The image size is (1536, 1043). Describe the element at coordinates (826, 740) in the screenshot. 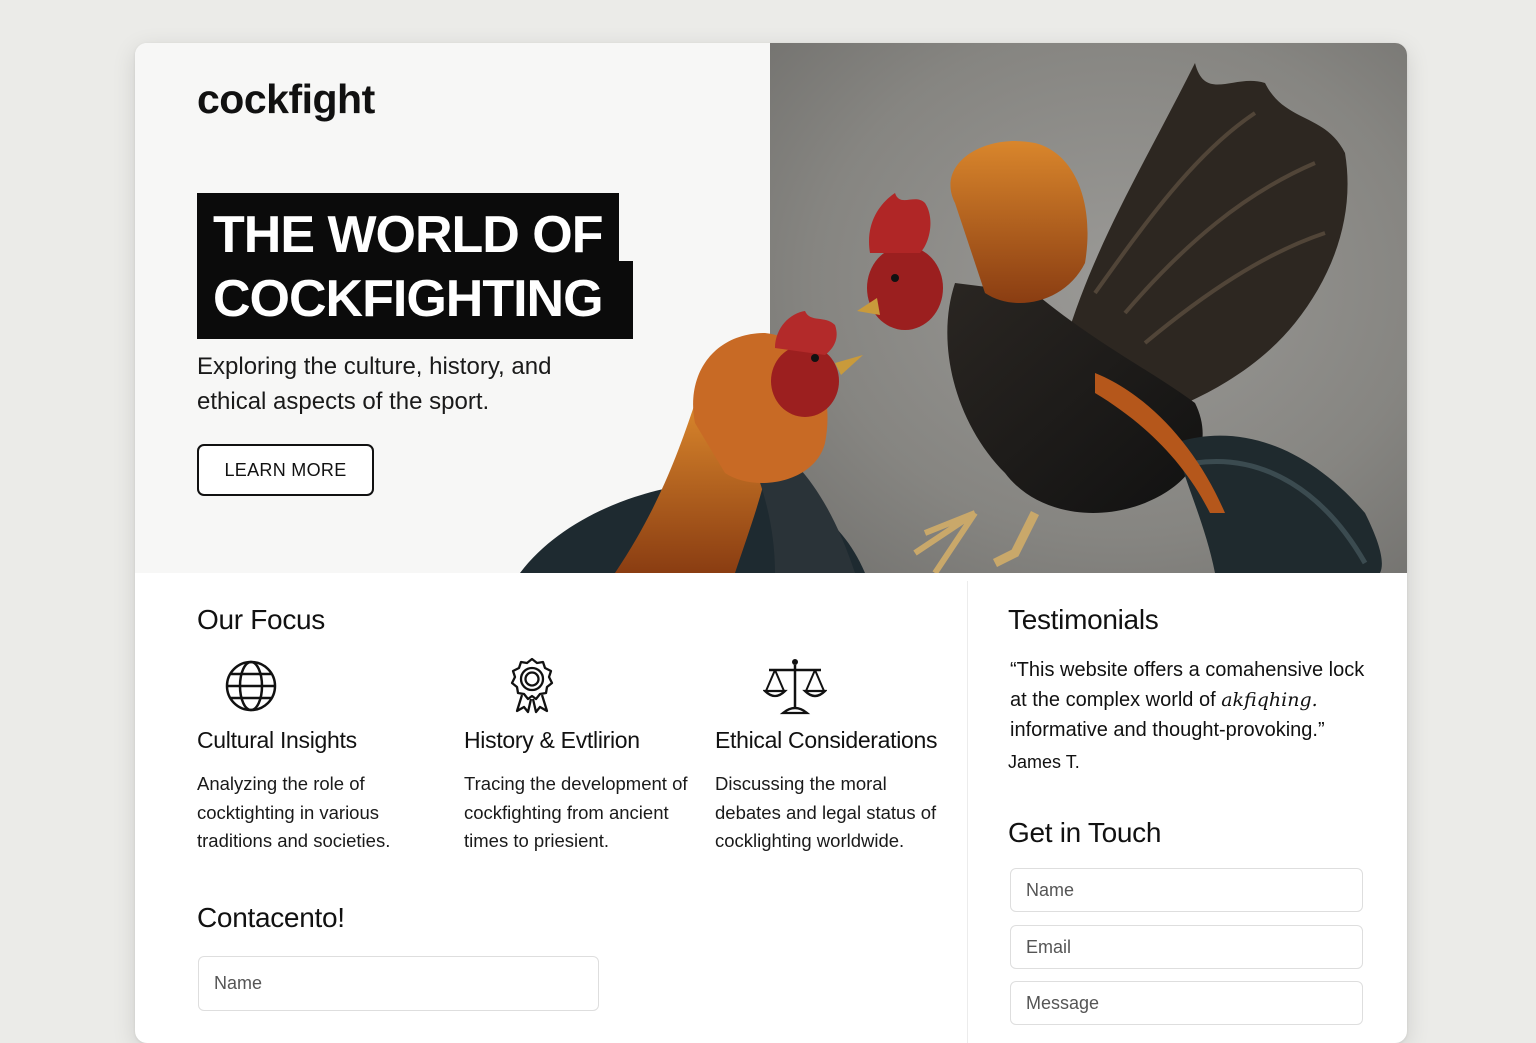

I see `focus-title-ethical: Ethical Considerations` at that location.